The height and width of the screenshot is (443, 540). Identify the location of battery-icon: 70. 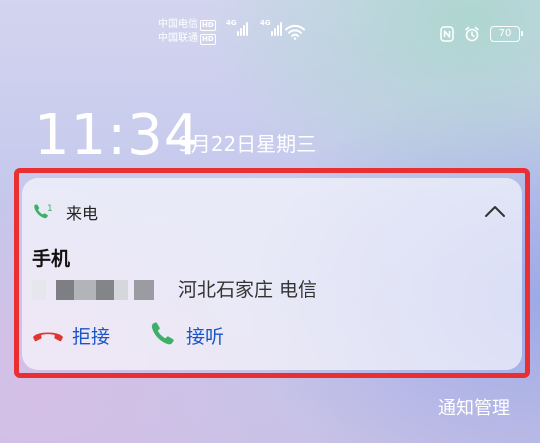
(506, 34).